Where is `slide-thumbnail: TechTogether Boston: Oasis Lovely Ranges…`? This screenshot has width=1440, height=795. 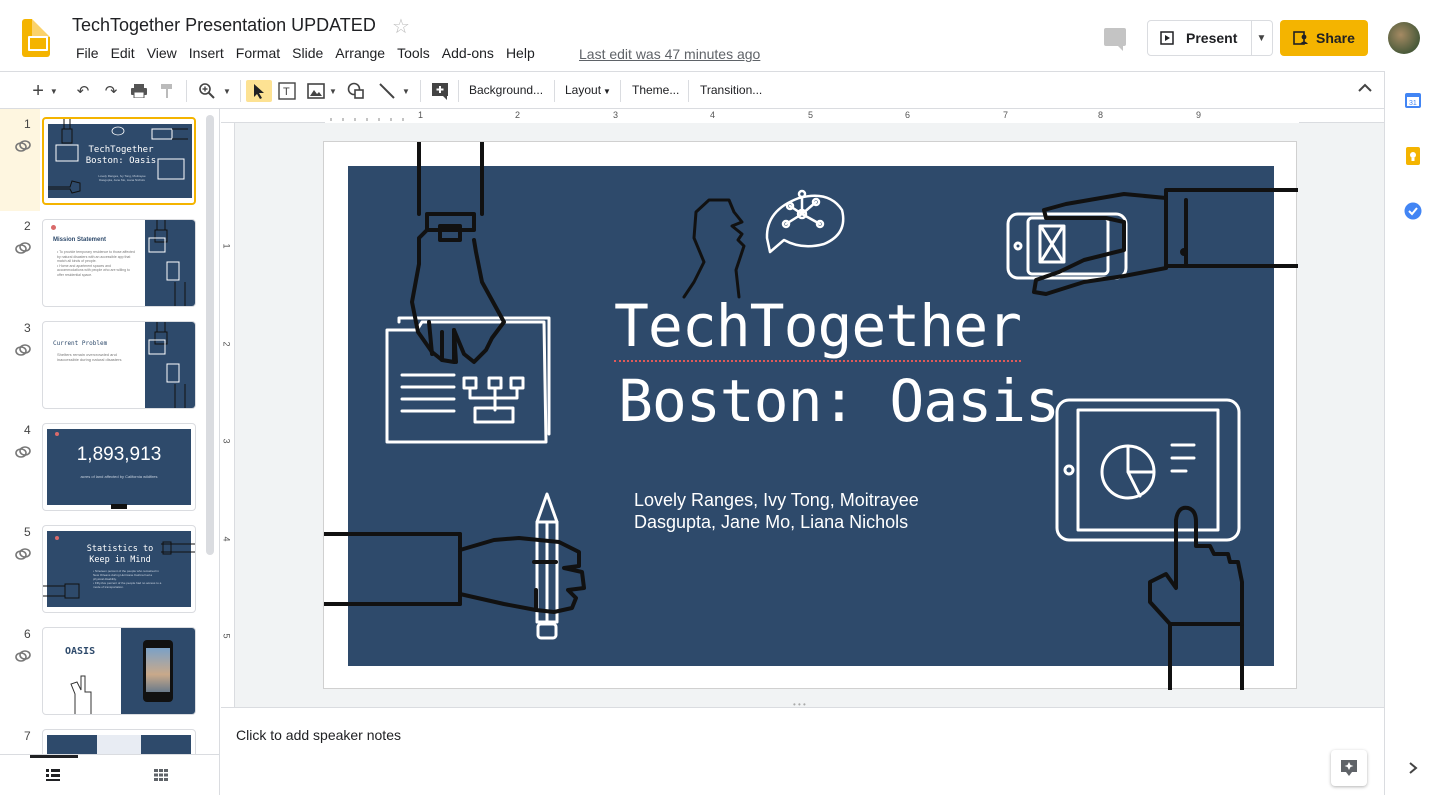 slide-thumbnail: TechTogether Boston: Oasis Lovely Ranges… is located at coordinates (119, 161).